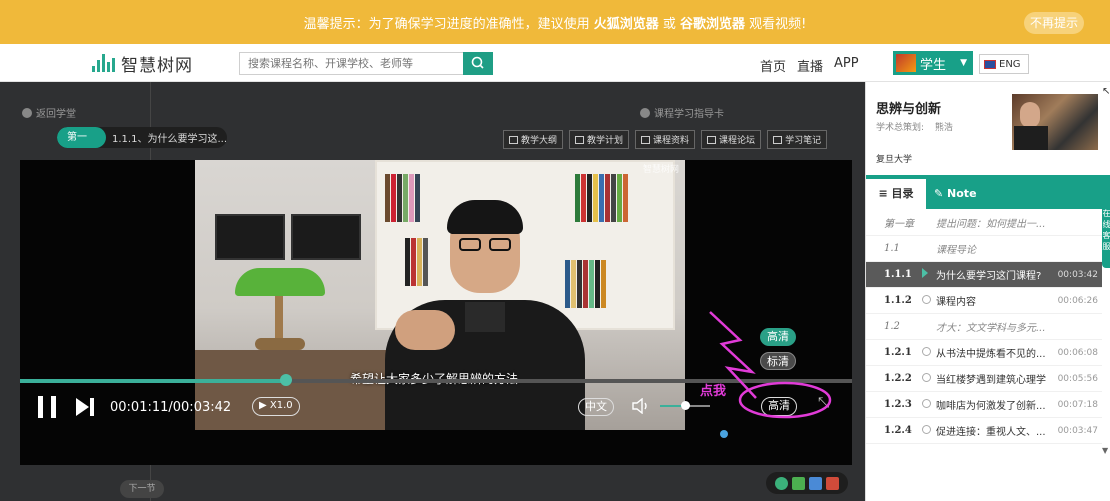 Image resolution: width=1110 pixels, height=501 pixels. Describe the element at coordinates (605, 141) in the screenshot. I see `plan-label: 教学计划` at that location.